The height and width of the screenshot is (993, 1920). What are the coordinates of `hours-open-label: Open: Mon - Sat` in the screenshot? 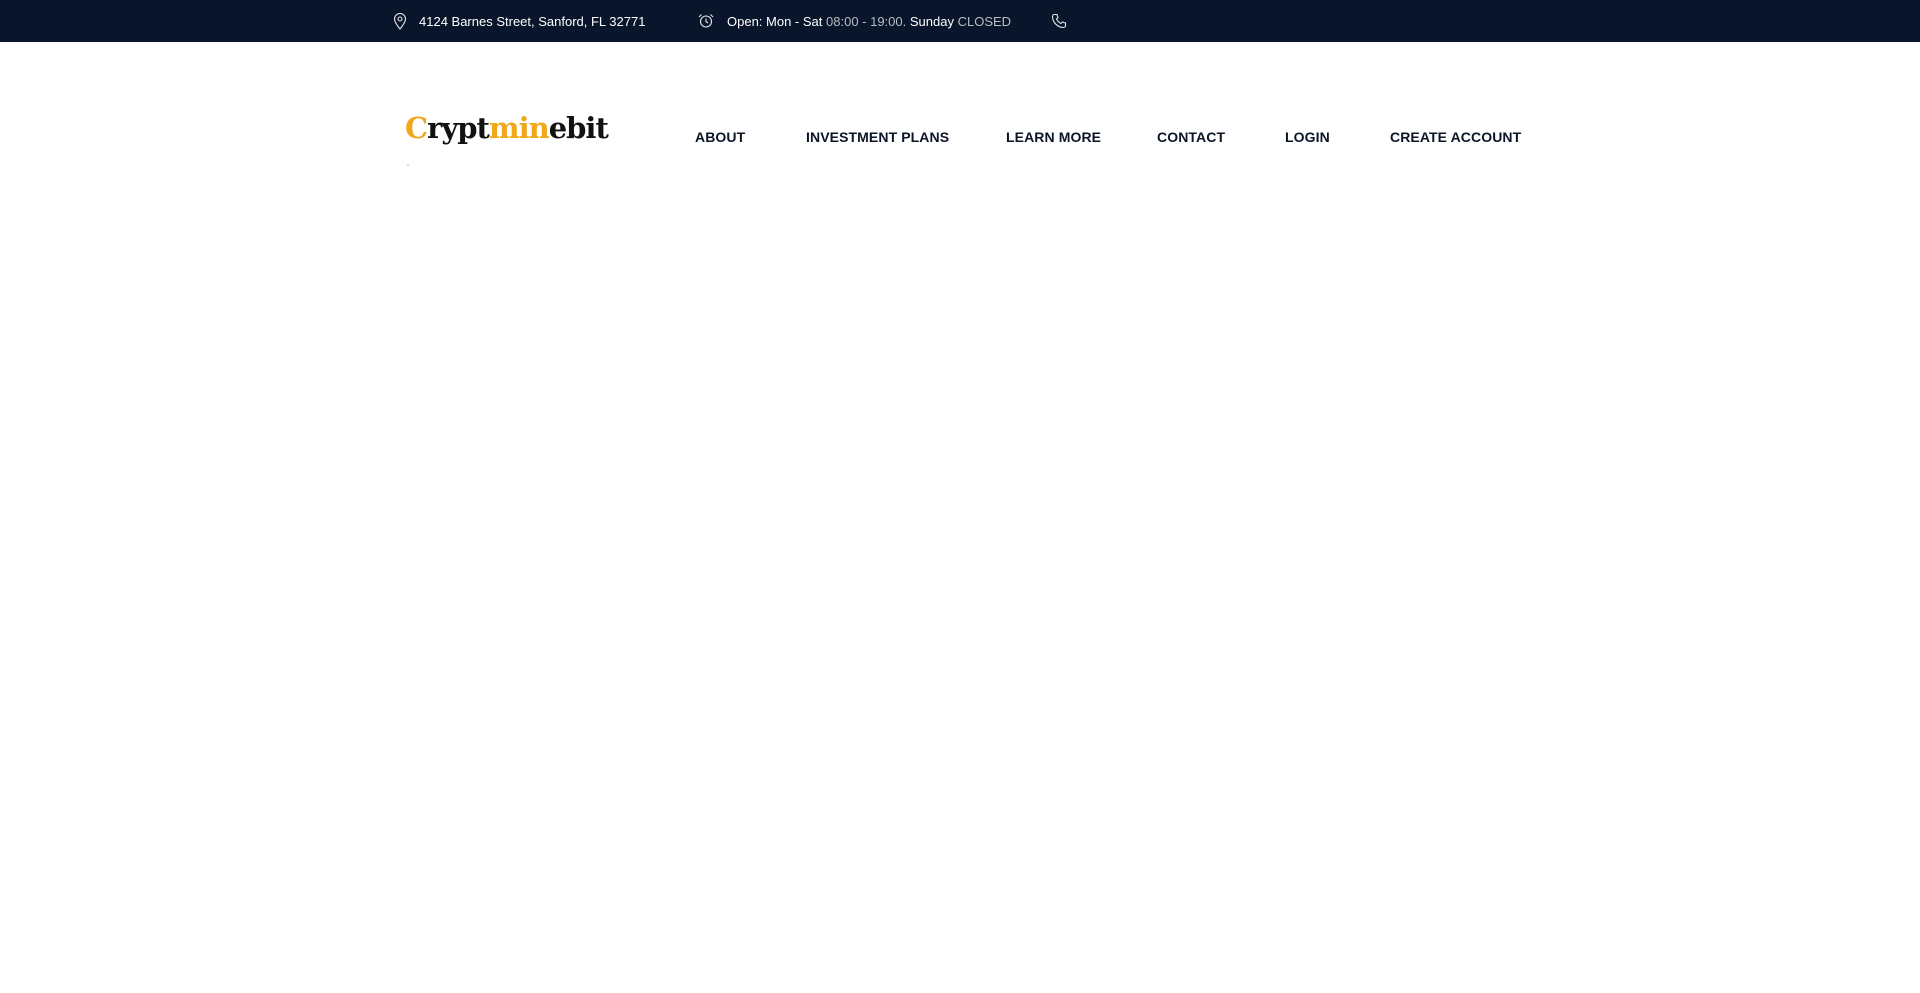 It's located at (775, 21).